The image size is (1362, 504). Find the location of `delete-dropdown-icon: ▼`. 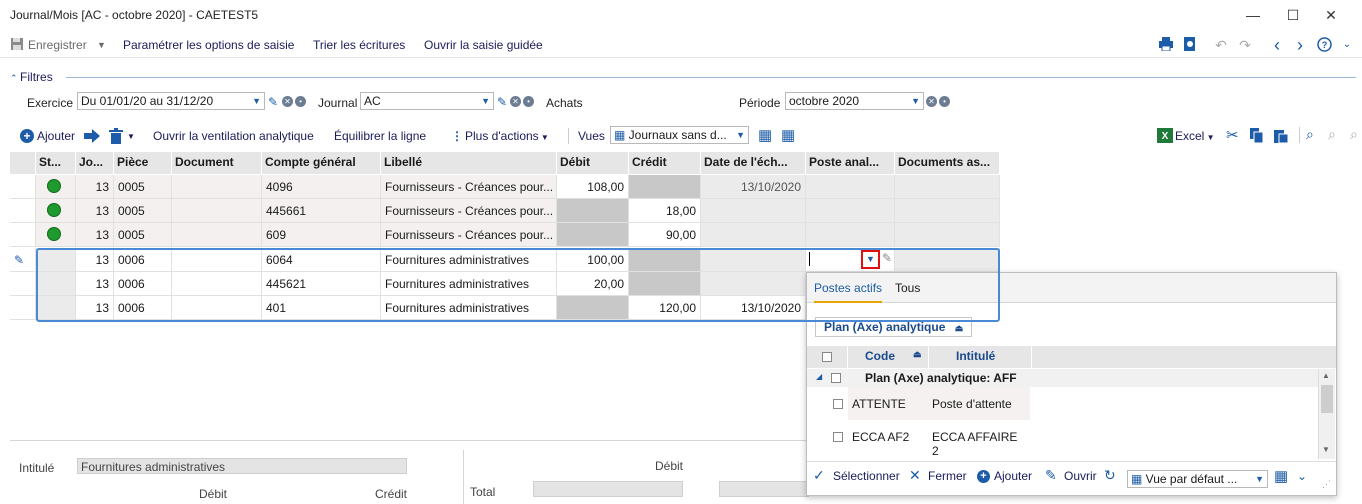

delete-dropdown-icon: ▼ is located at coordinates (131, 136).